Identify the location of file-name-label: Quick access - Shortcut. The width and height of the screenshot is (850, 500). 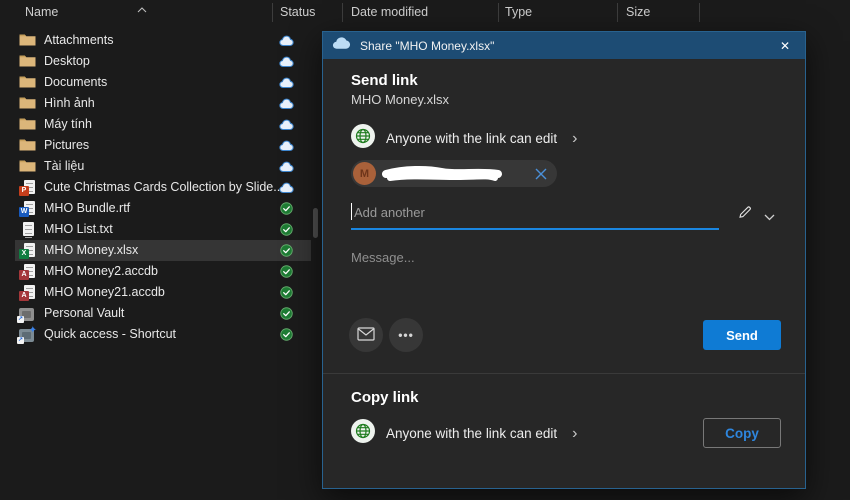
(110, 334).